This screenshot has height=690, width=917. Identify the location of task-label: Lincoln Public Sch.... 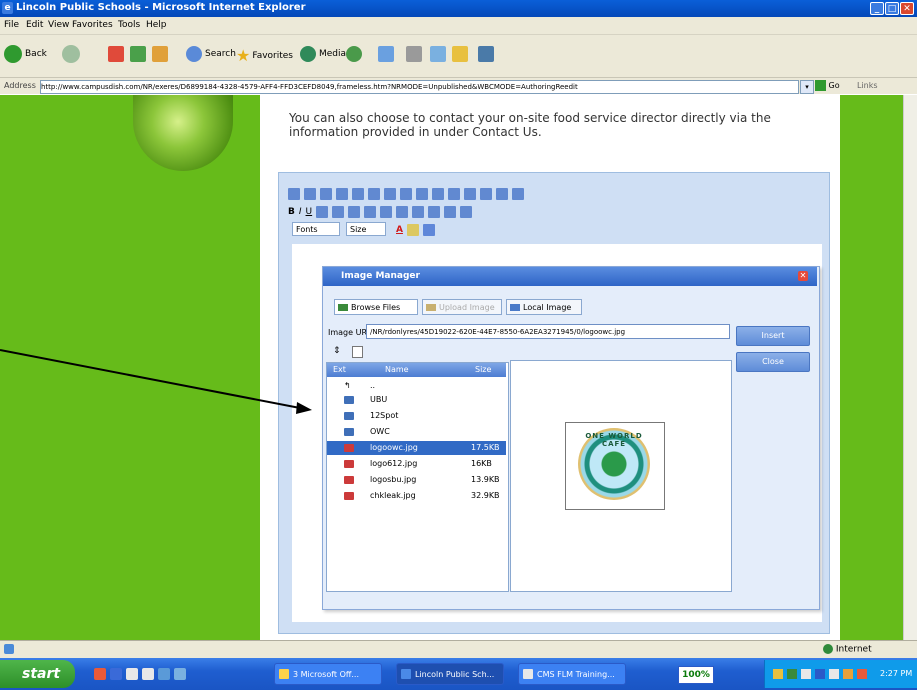
(455, 674).